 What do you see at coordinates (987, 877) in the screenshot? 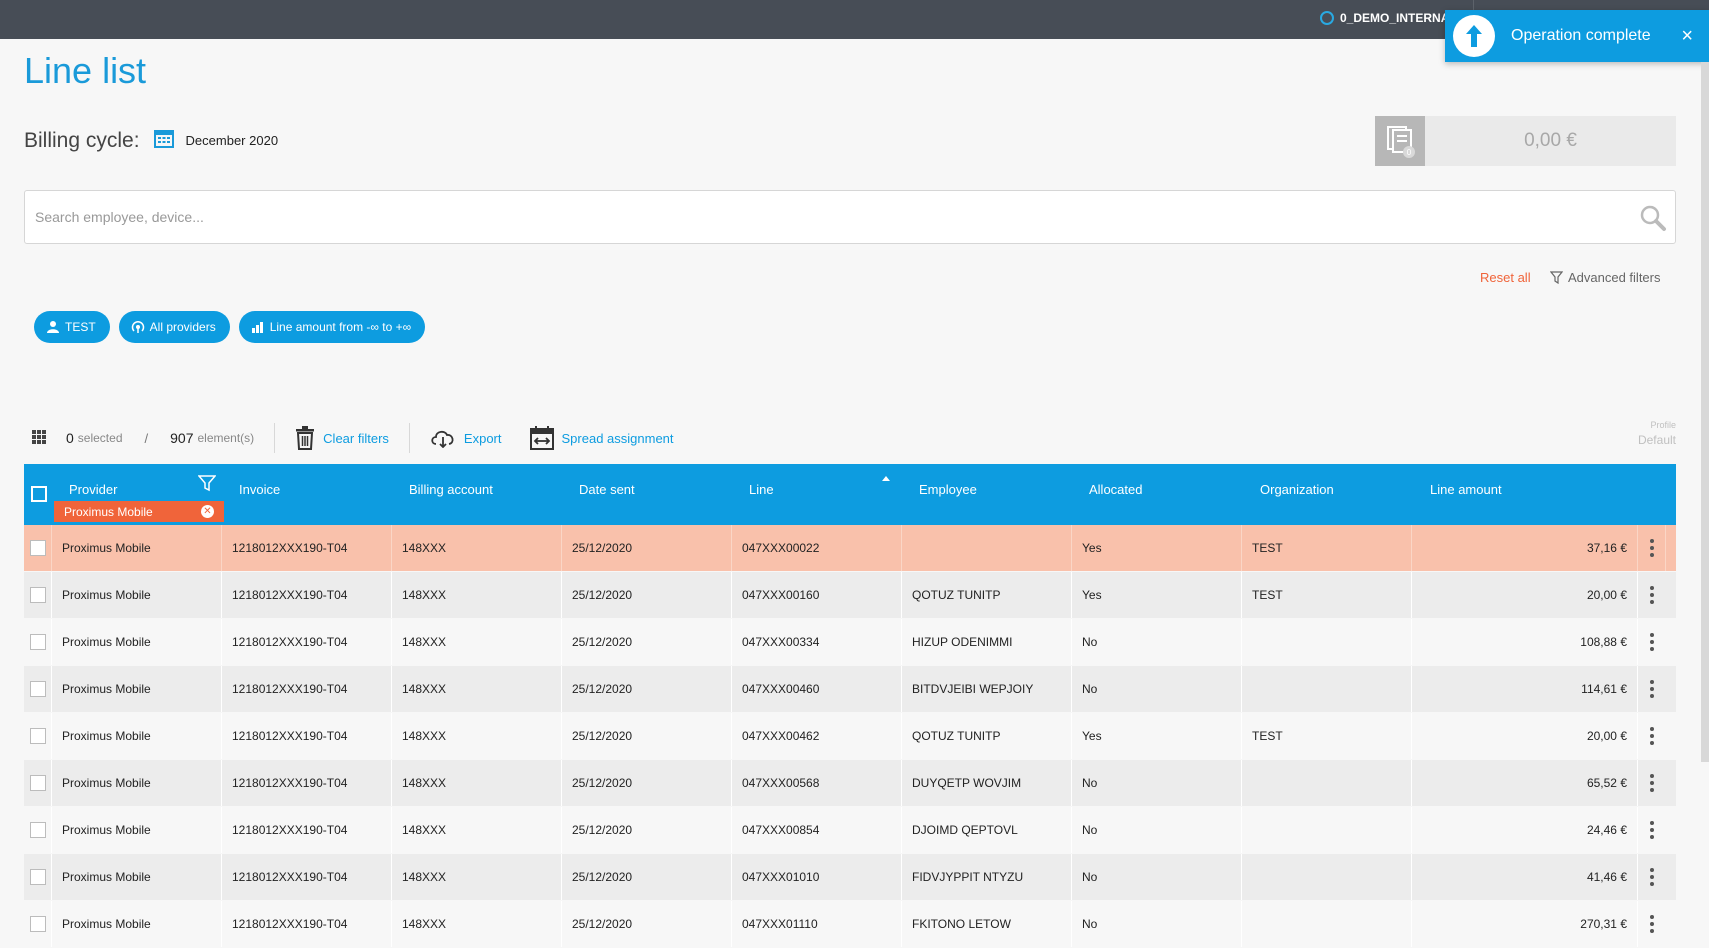
I see `cell-employee: FIDVJYPPIT NTYZU` at bounding box center [987, 877].